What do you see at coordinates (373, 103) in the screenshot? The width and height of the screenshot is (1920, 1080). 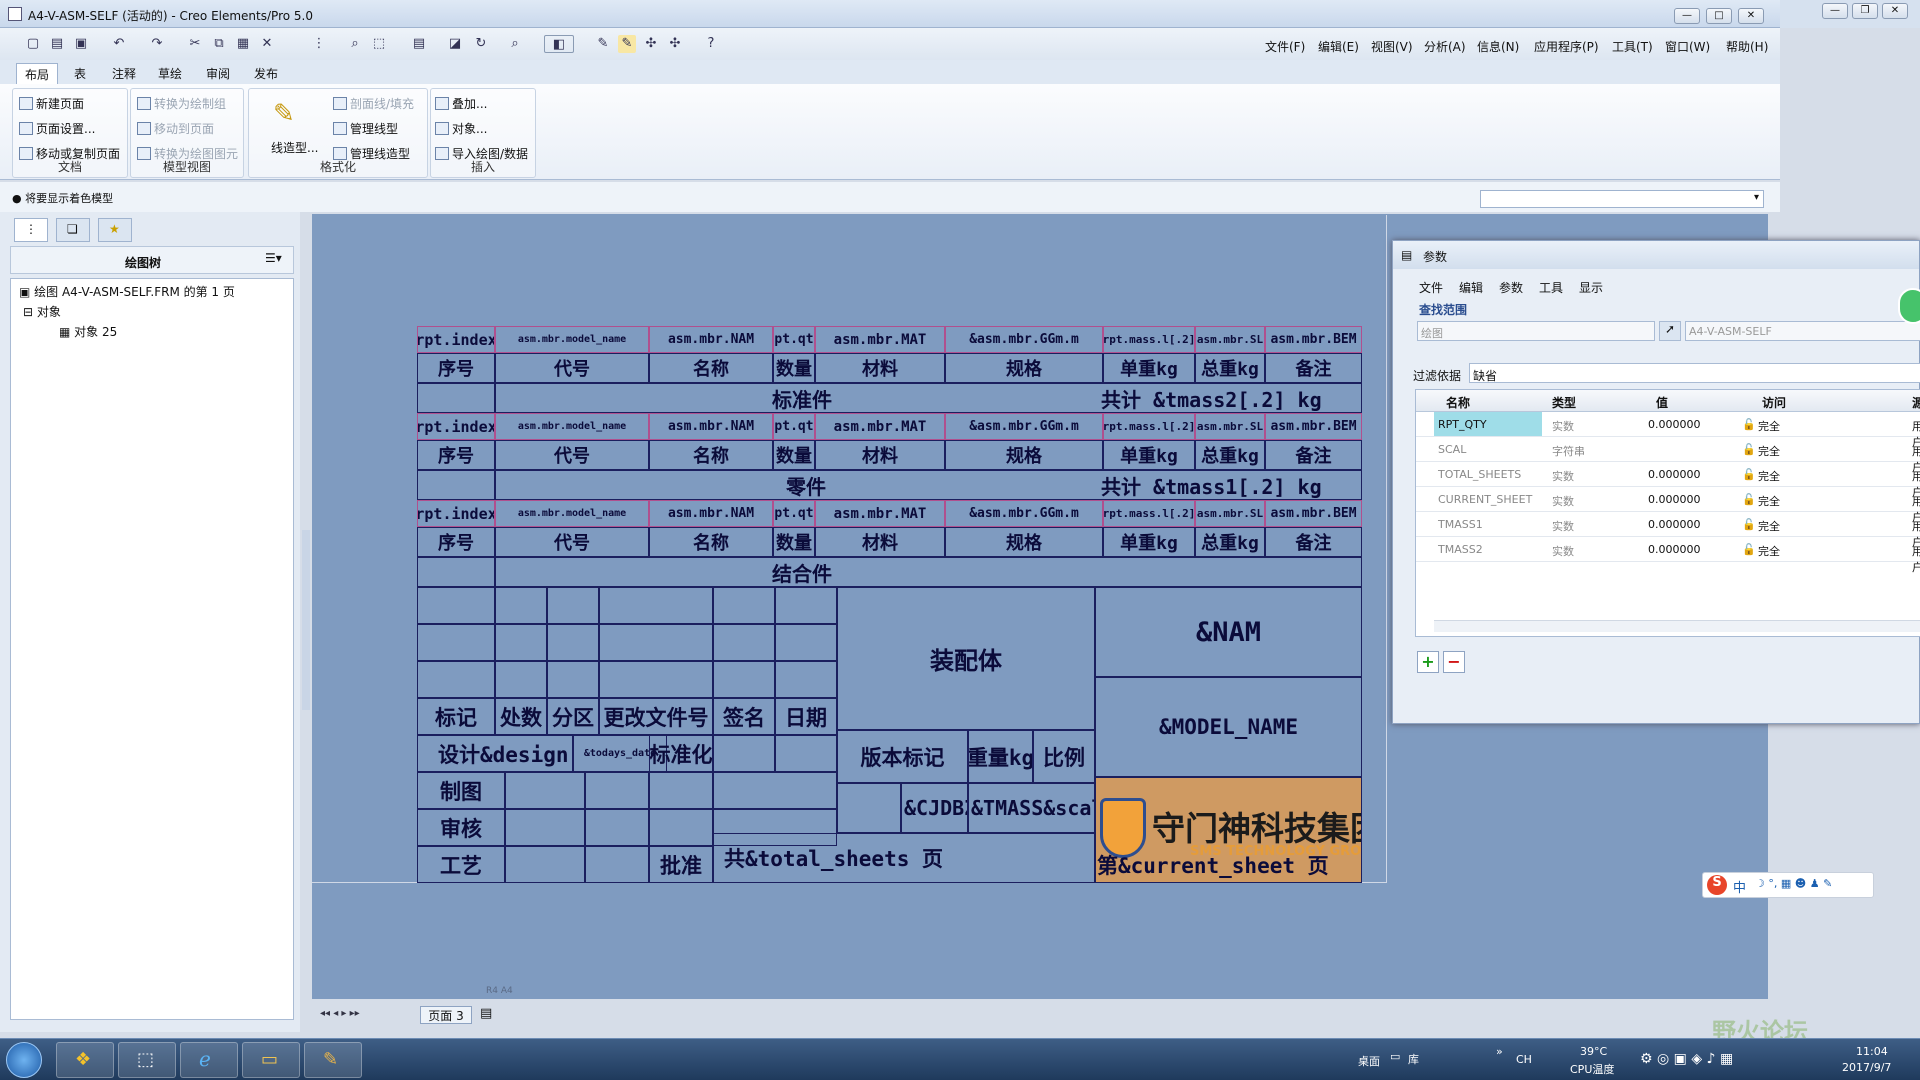 I see `hatch-fill-button: 剖面线/填充` at bounding box center [373, 103].